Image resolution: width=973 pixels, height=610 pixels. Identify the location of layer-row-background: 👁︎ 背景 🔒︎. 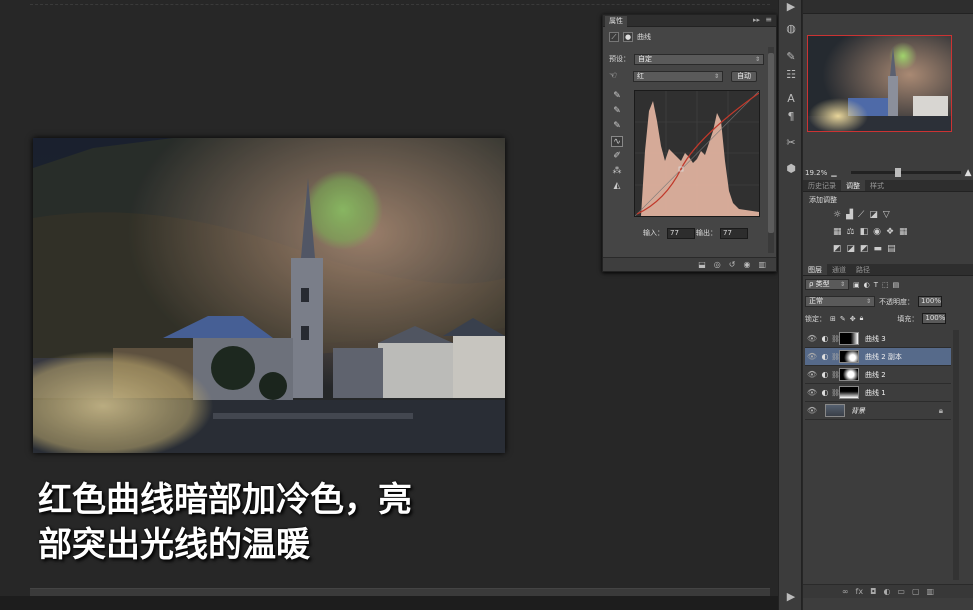
(878, 411).